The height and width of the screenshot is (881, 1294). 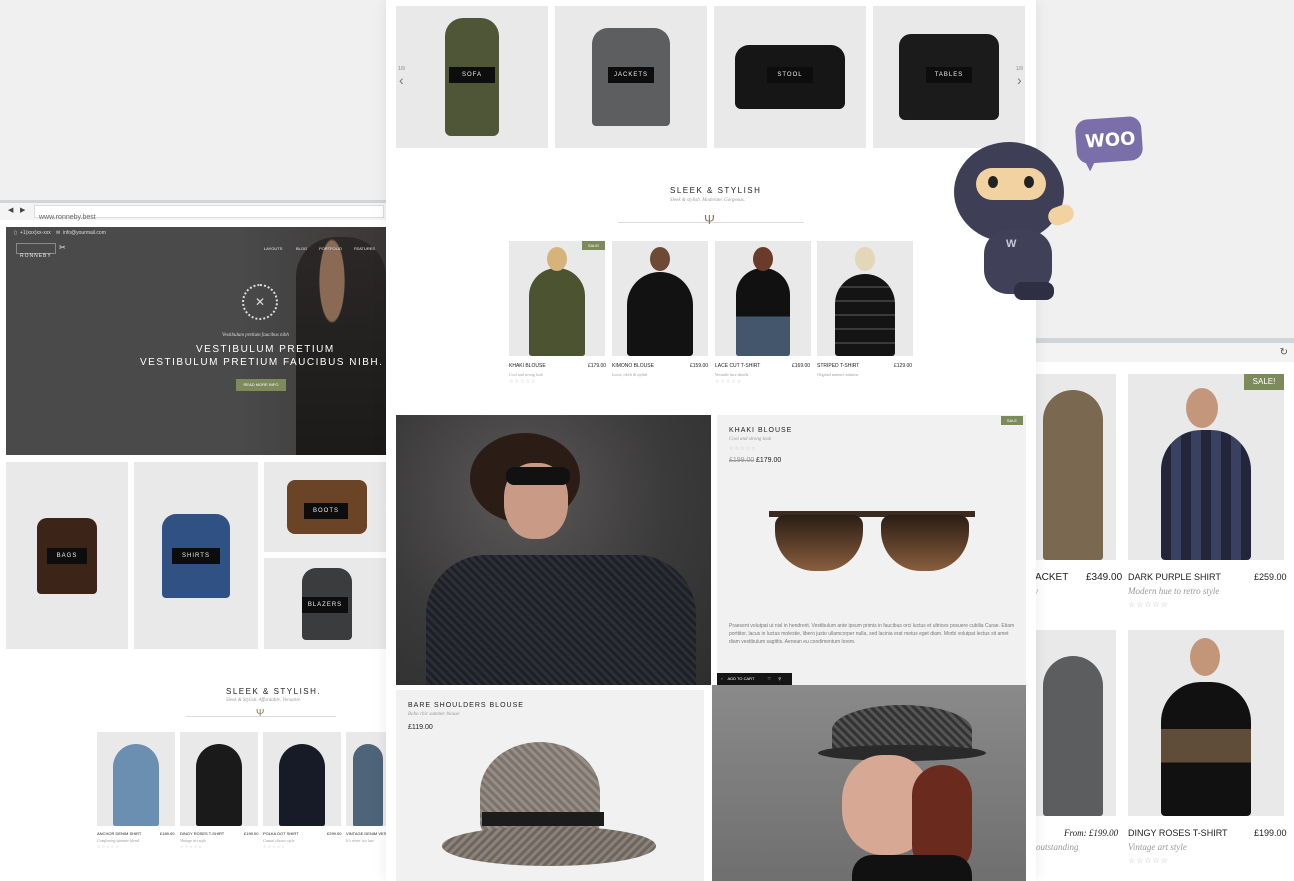 What do you see at coordinates (722, 678) in the screenshot?
I see `cart-icon: ▫` at bounding box center [722, 678].